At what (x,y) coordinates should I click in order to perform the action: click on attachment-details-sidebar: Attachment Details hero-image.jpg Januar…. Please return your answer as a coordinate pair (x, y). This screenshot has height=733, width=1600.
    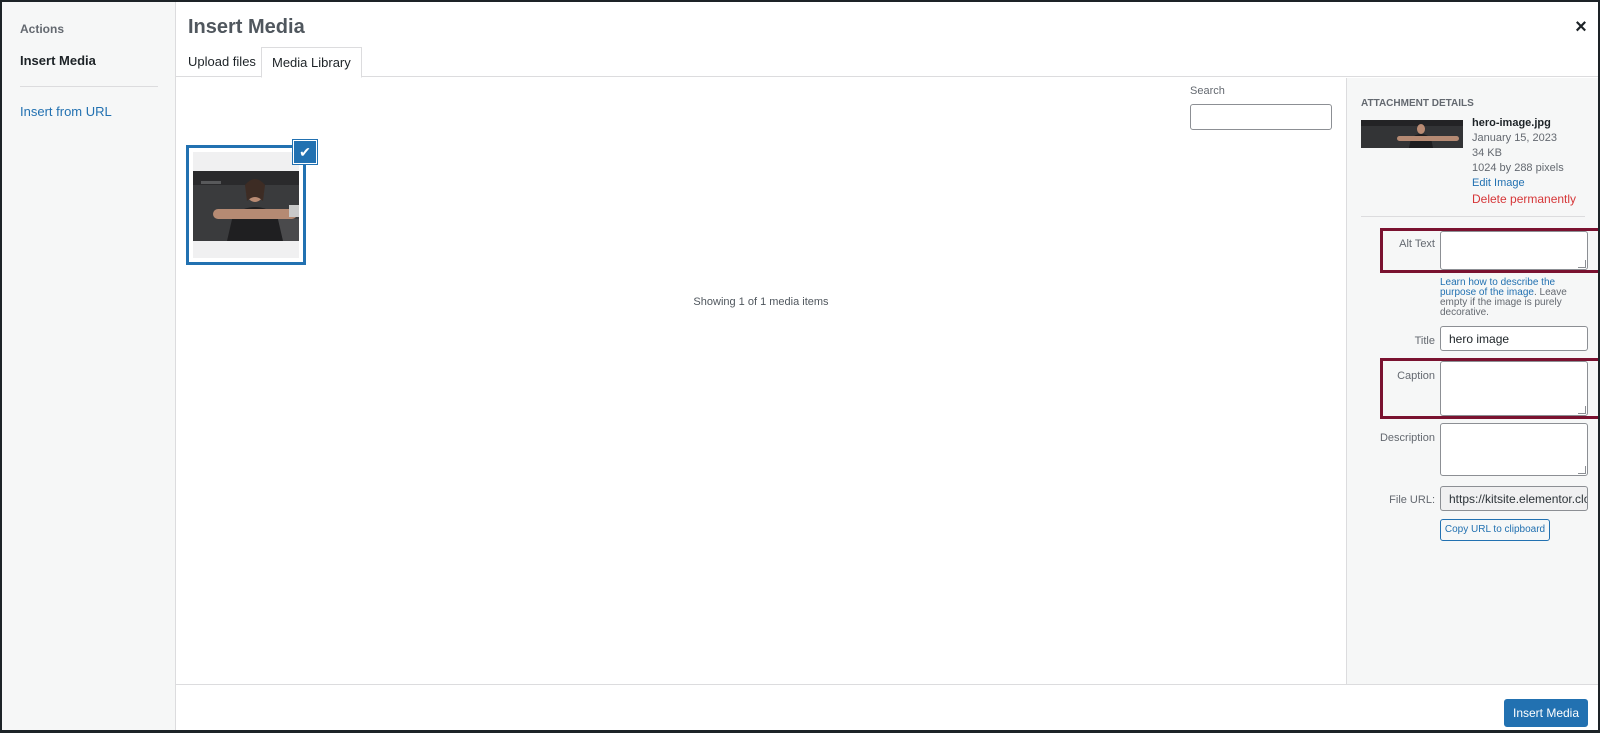
    Looking at the image, I should click on (1472, 381).